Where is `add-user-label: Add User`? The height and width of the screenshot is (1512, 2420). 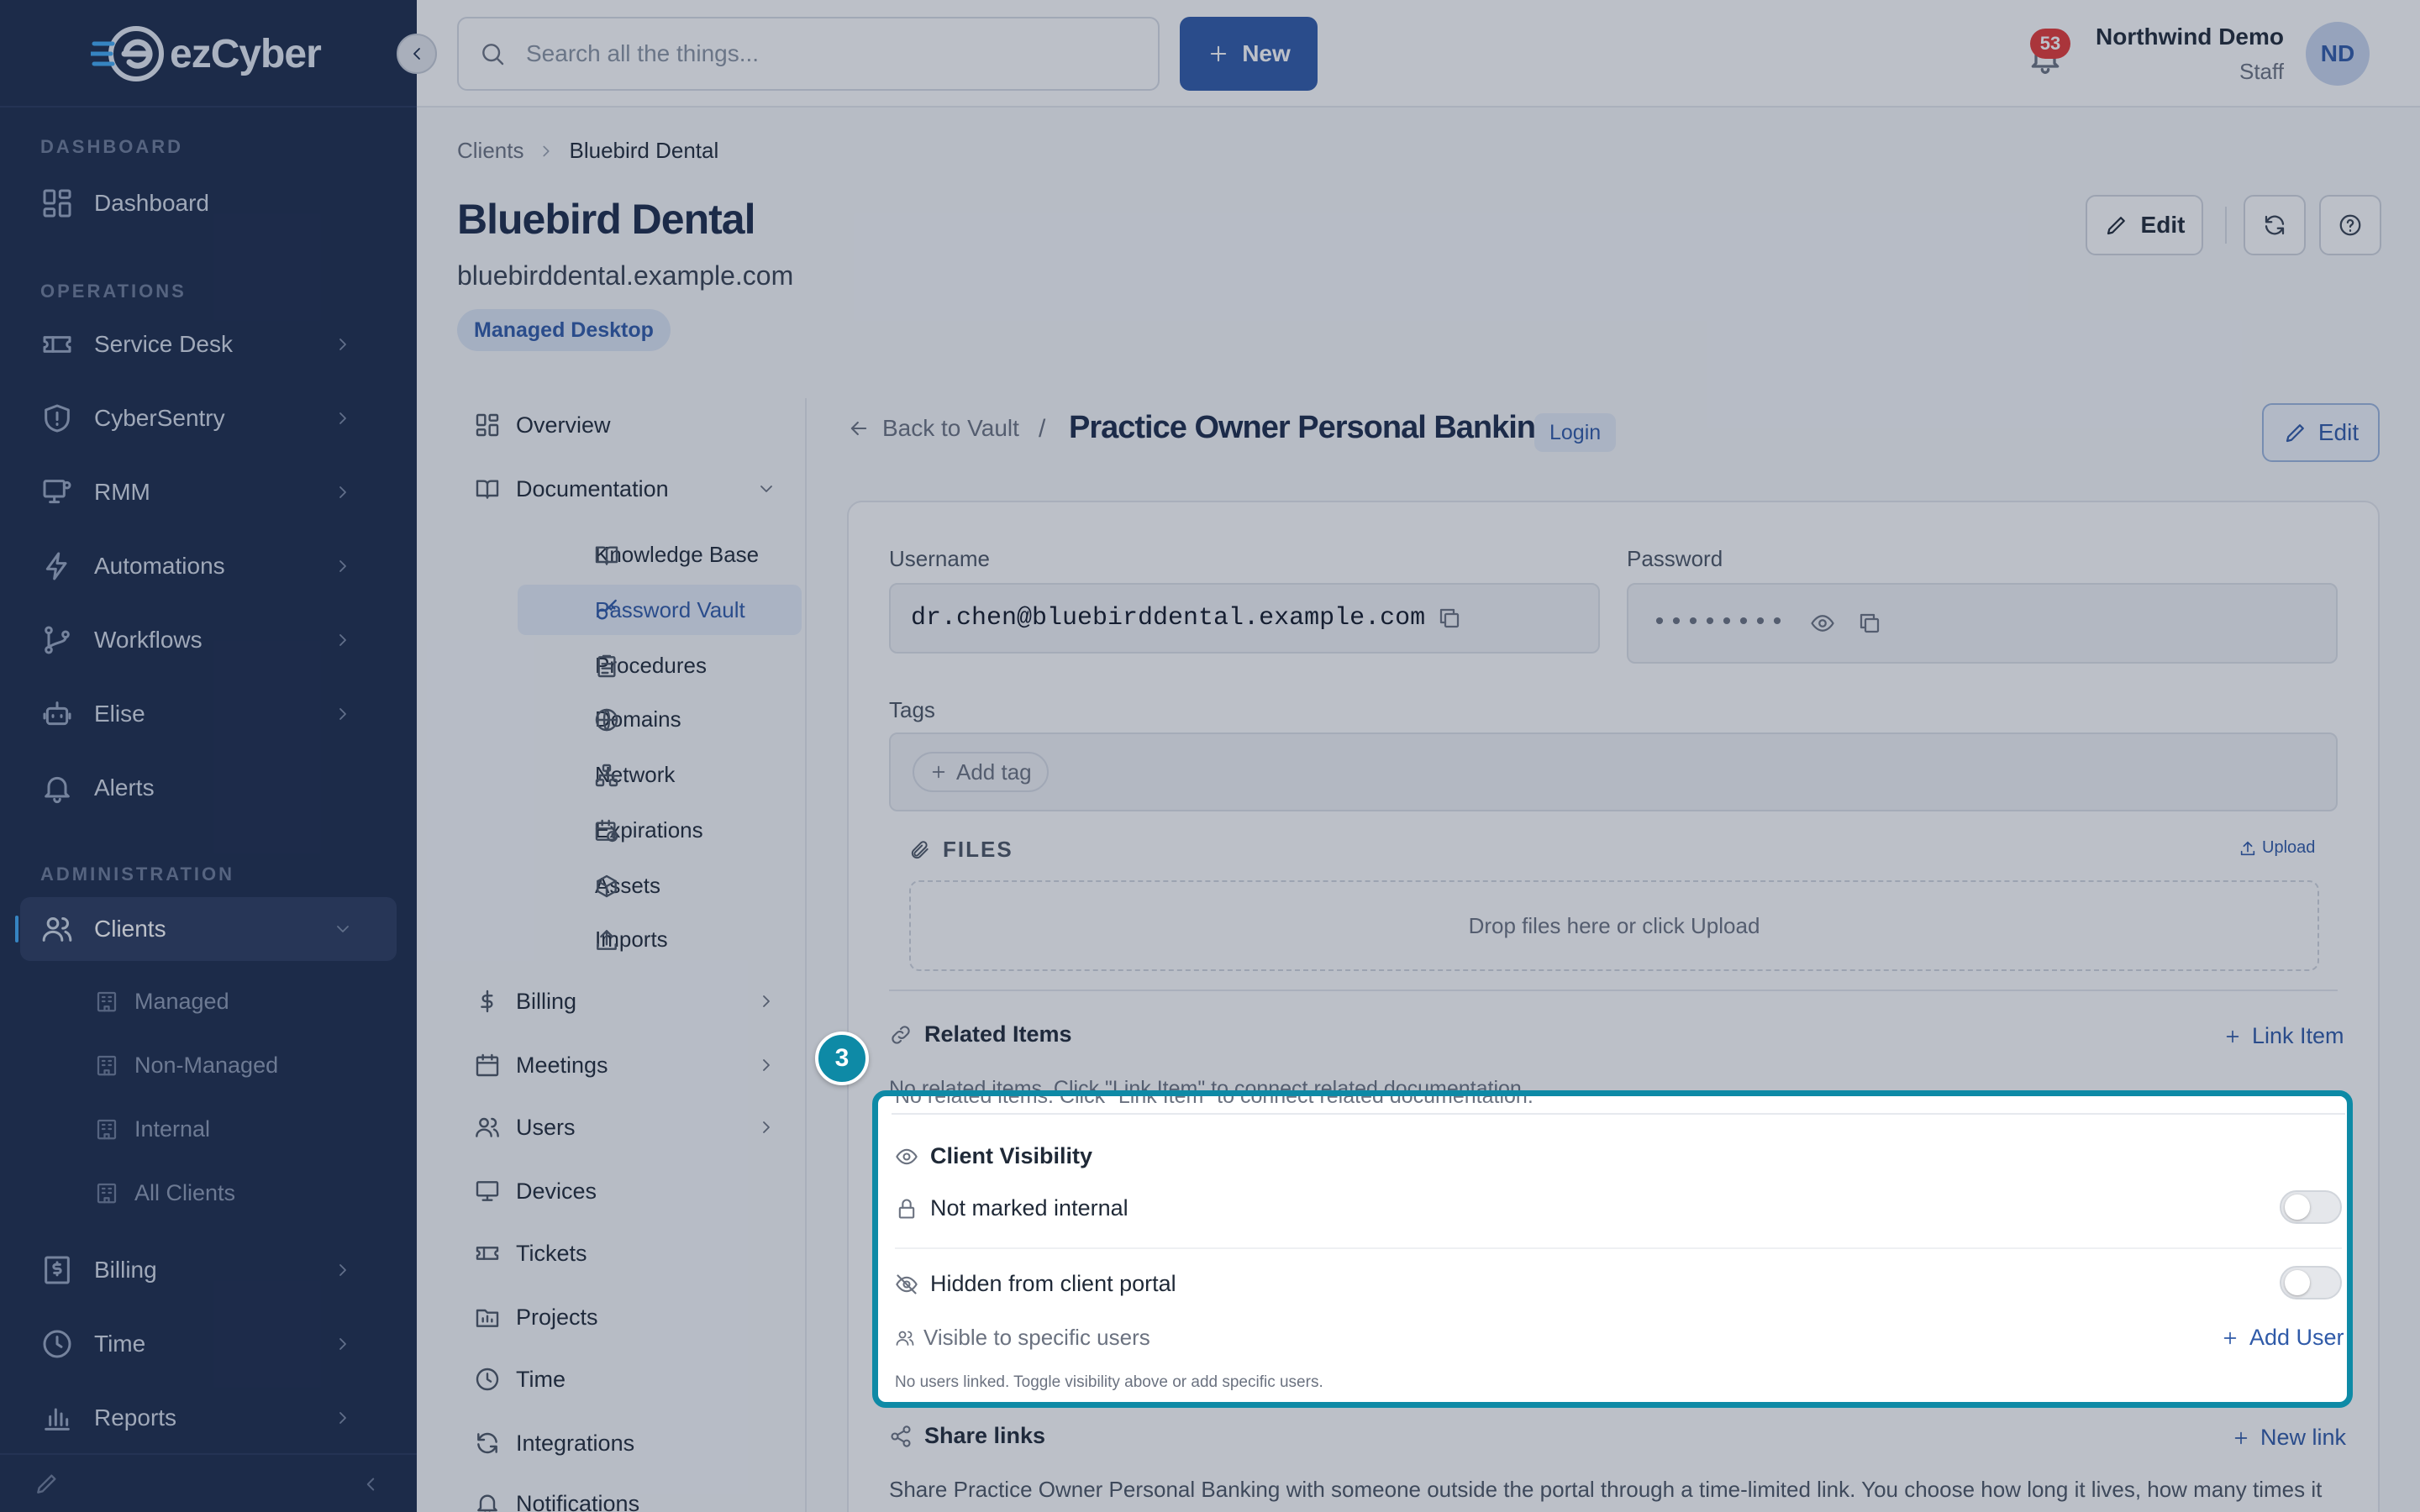
add-user-label: Add User is located at coordinates (2296, 1337).